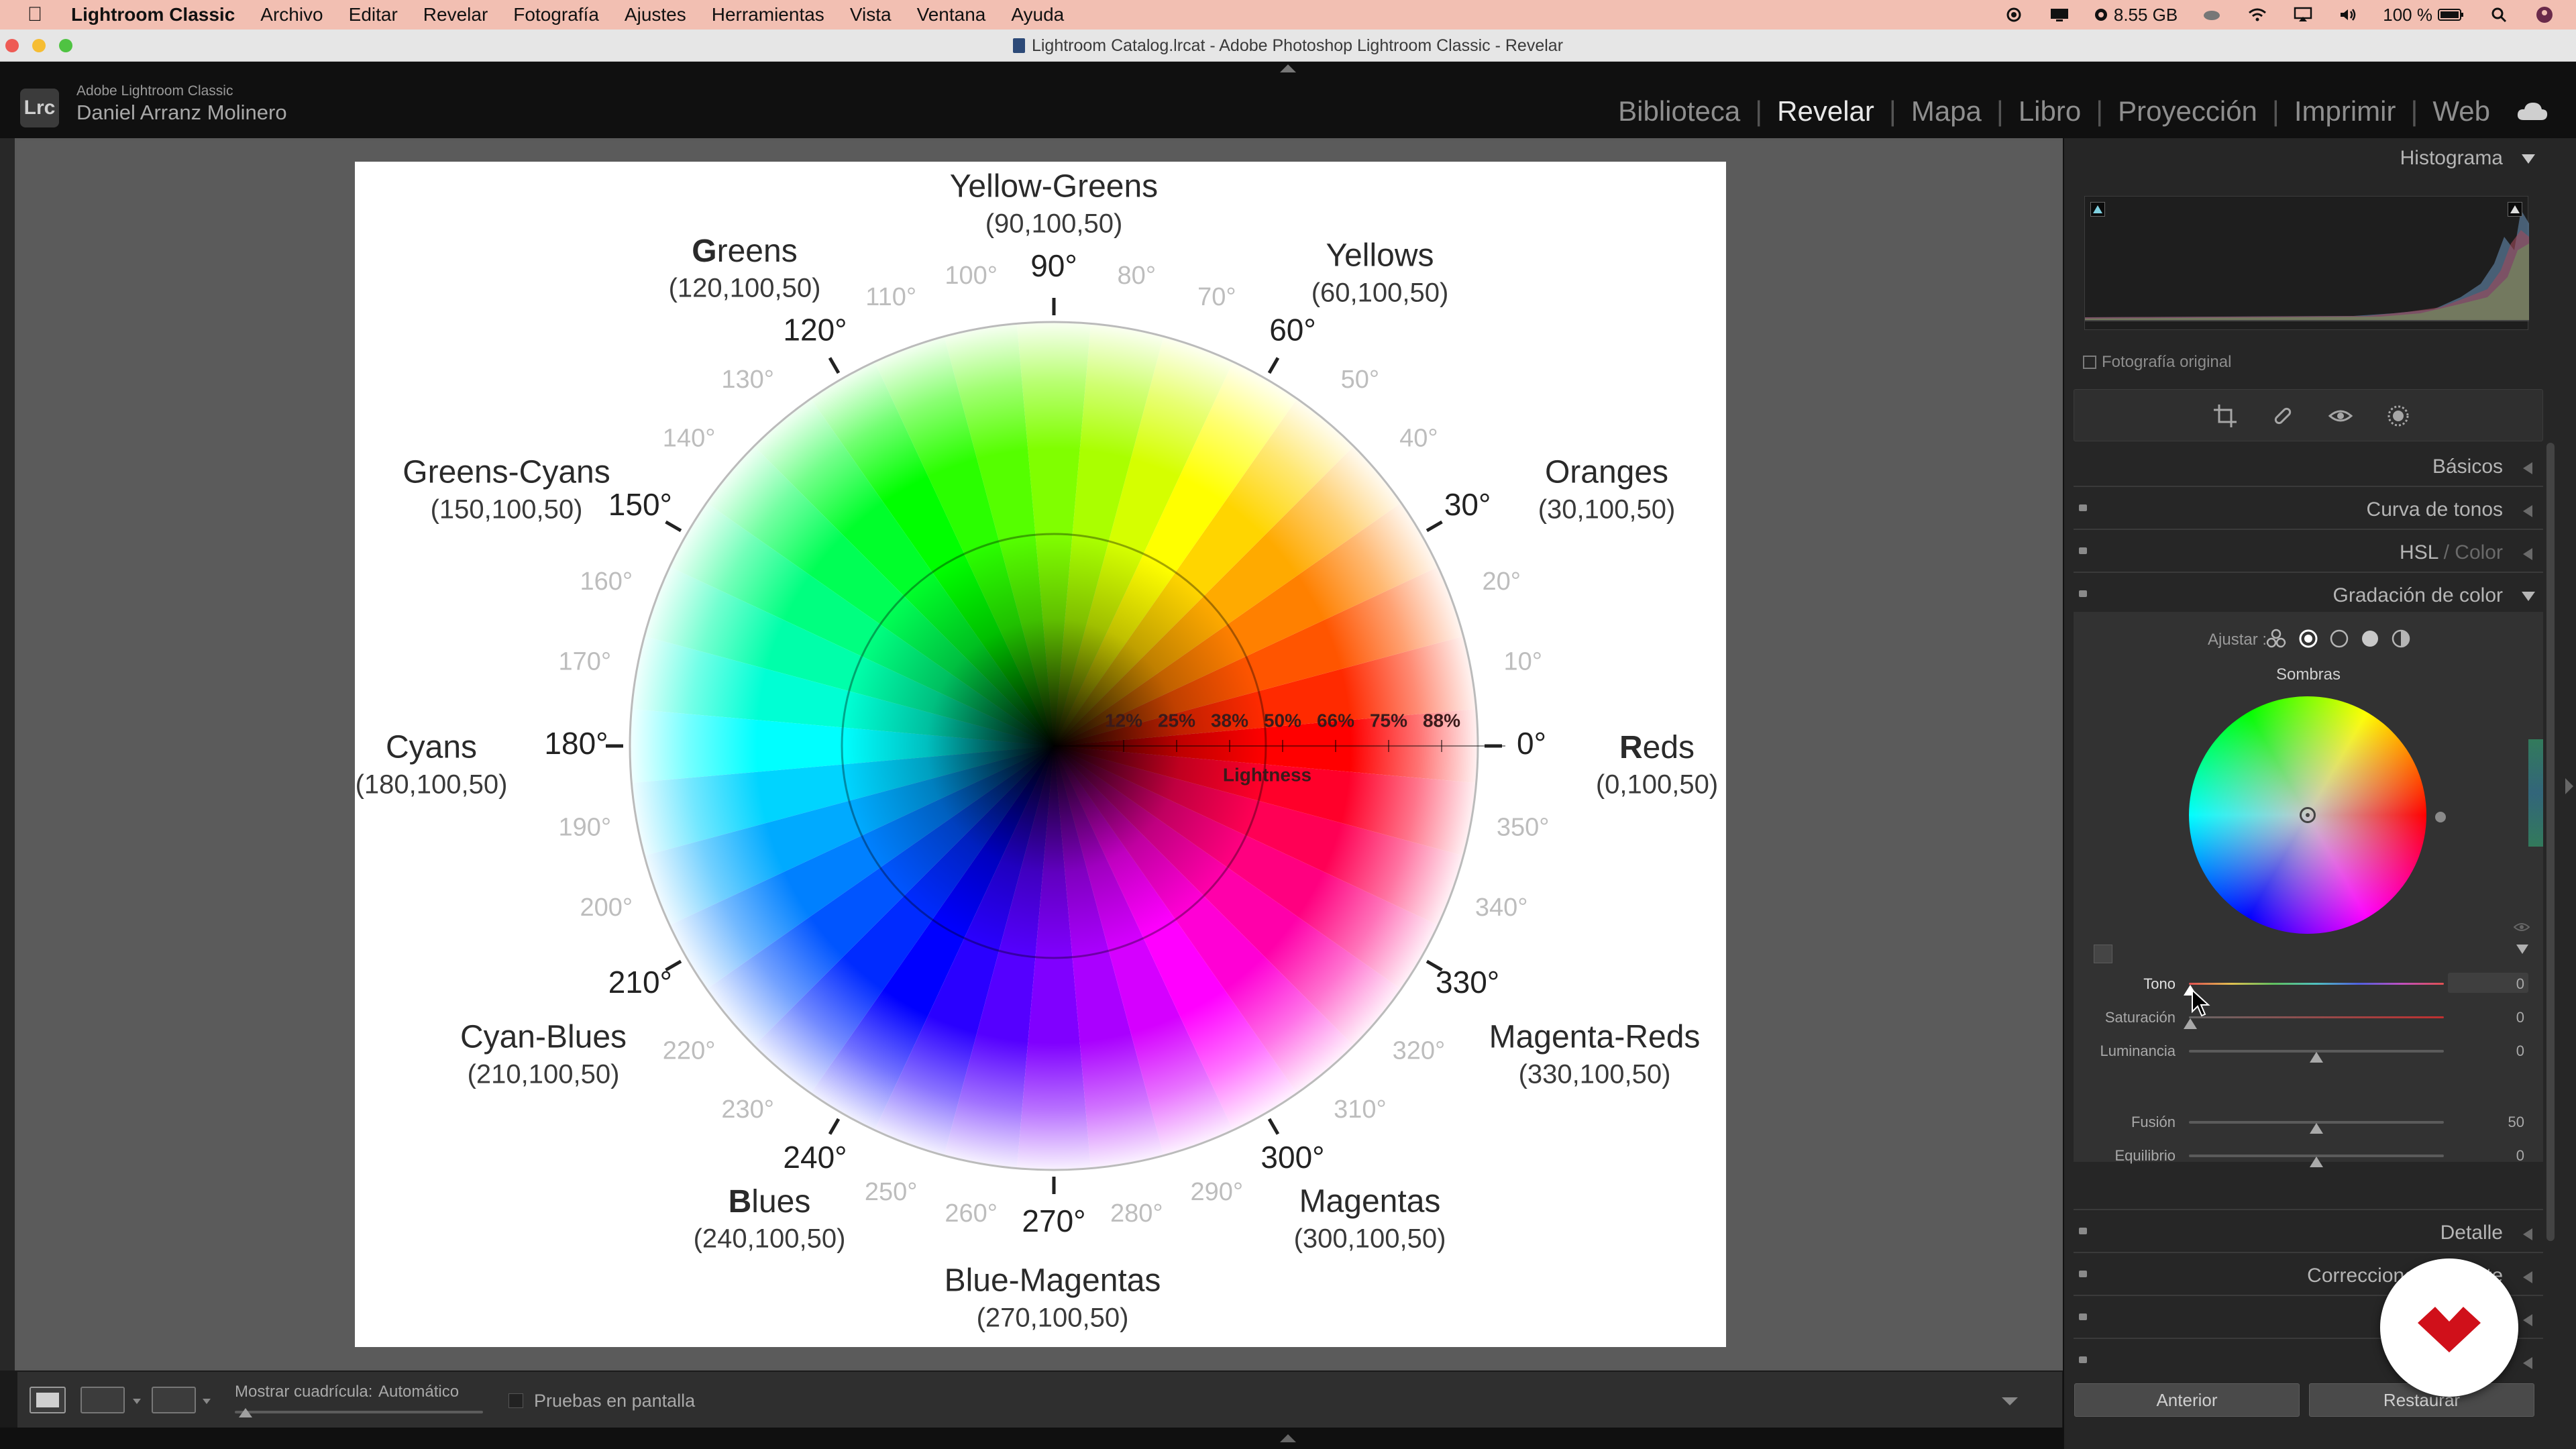  What do you see at coordinates (2257, 14) in the screenshot?
I see `wifi-icon` at bounding box center [2257, 14].